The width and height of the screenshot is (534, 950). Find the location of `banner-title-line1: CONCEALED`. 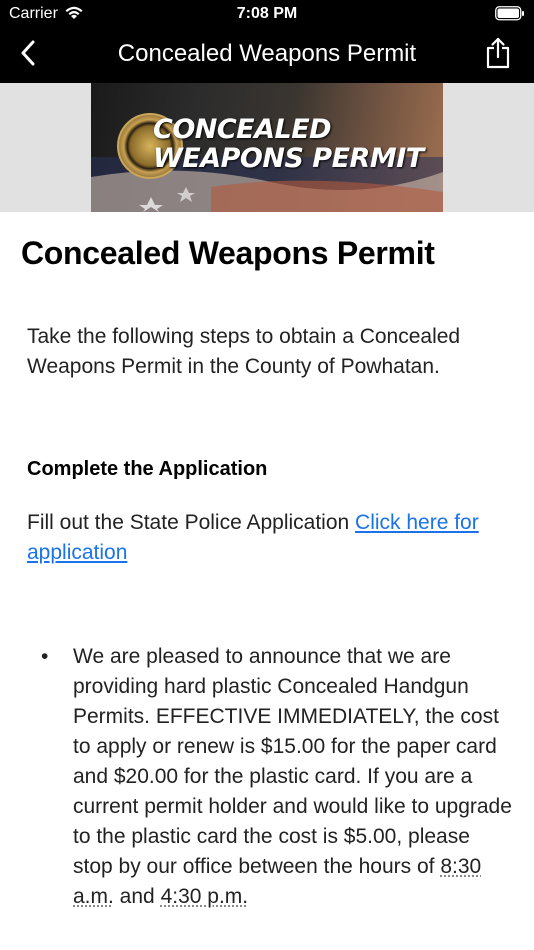

banner-title-line1: CONCEALED is located at coordinates (242, 129).